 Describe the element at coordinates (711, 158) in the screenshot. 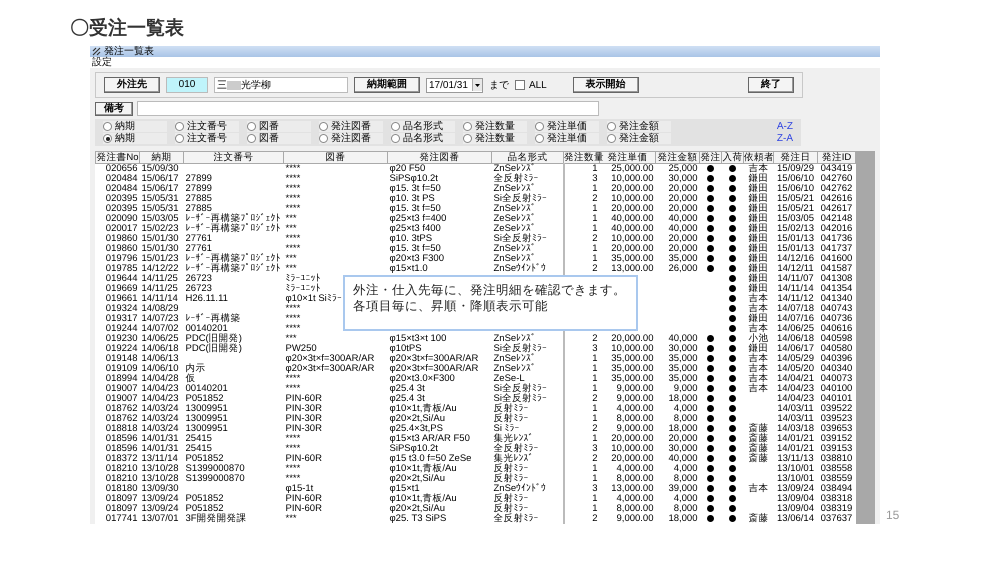

I see `column-header: 発注` at that location.